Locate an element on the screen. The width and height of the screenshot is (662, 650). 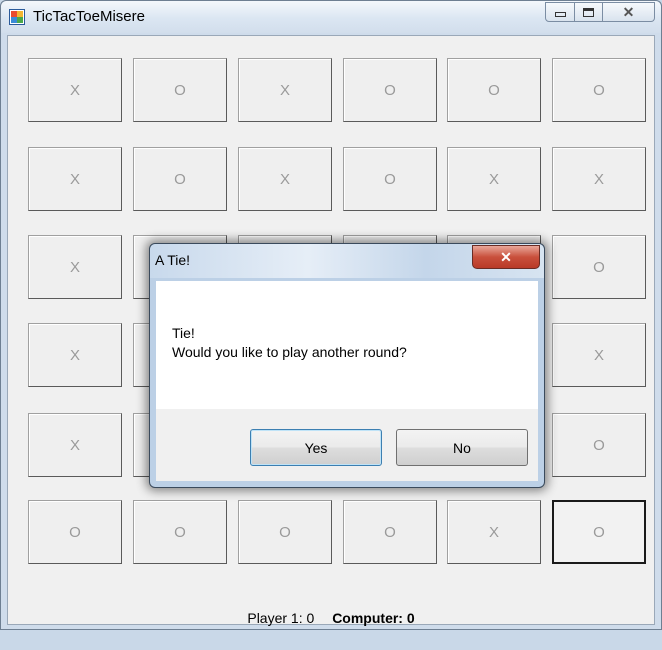
board-cell-r2c4: O is located at coordinates (390, 179).